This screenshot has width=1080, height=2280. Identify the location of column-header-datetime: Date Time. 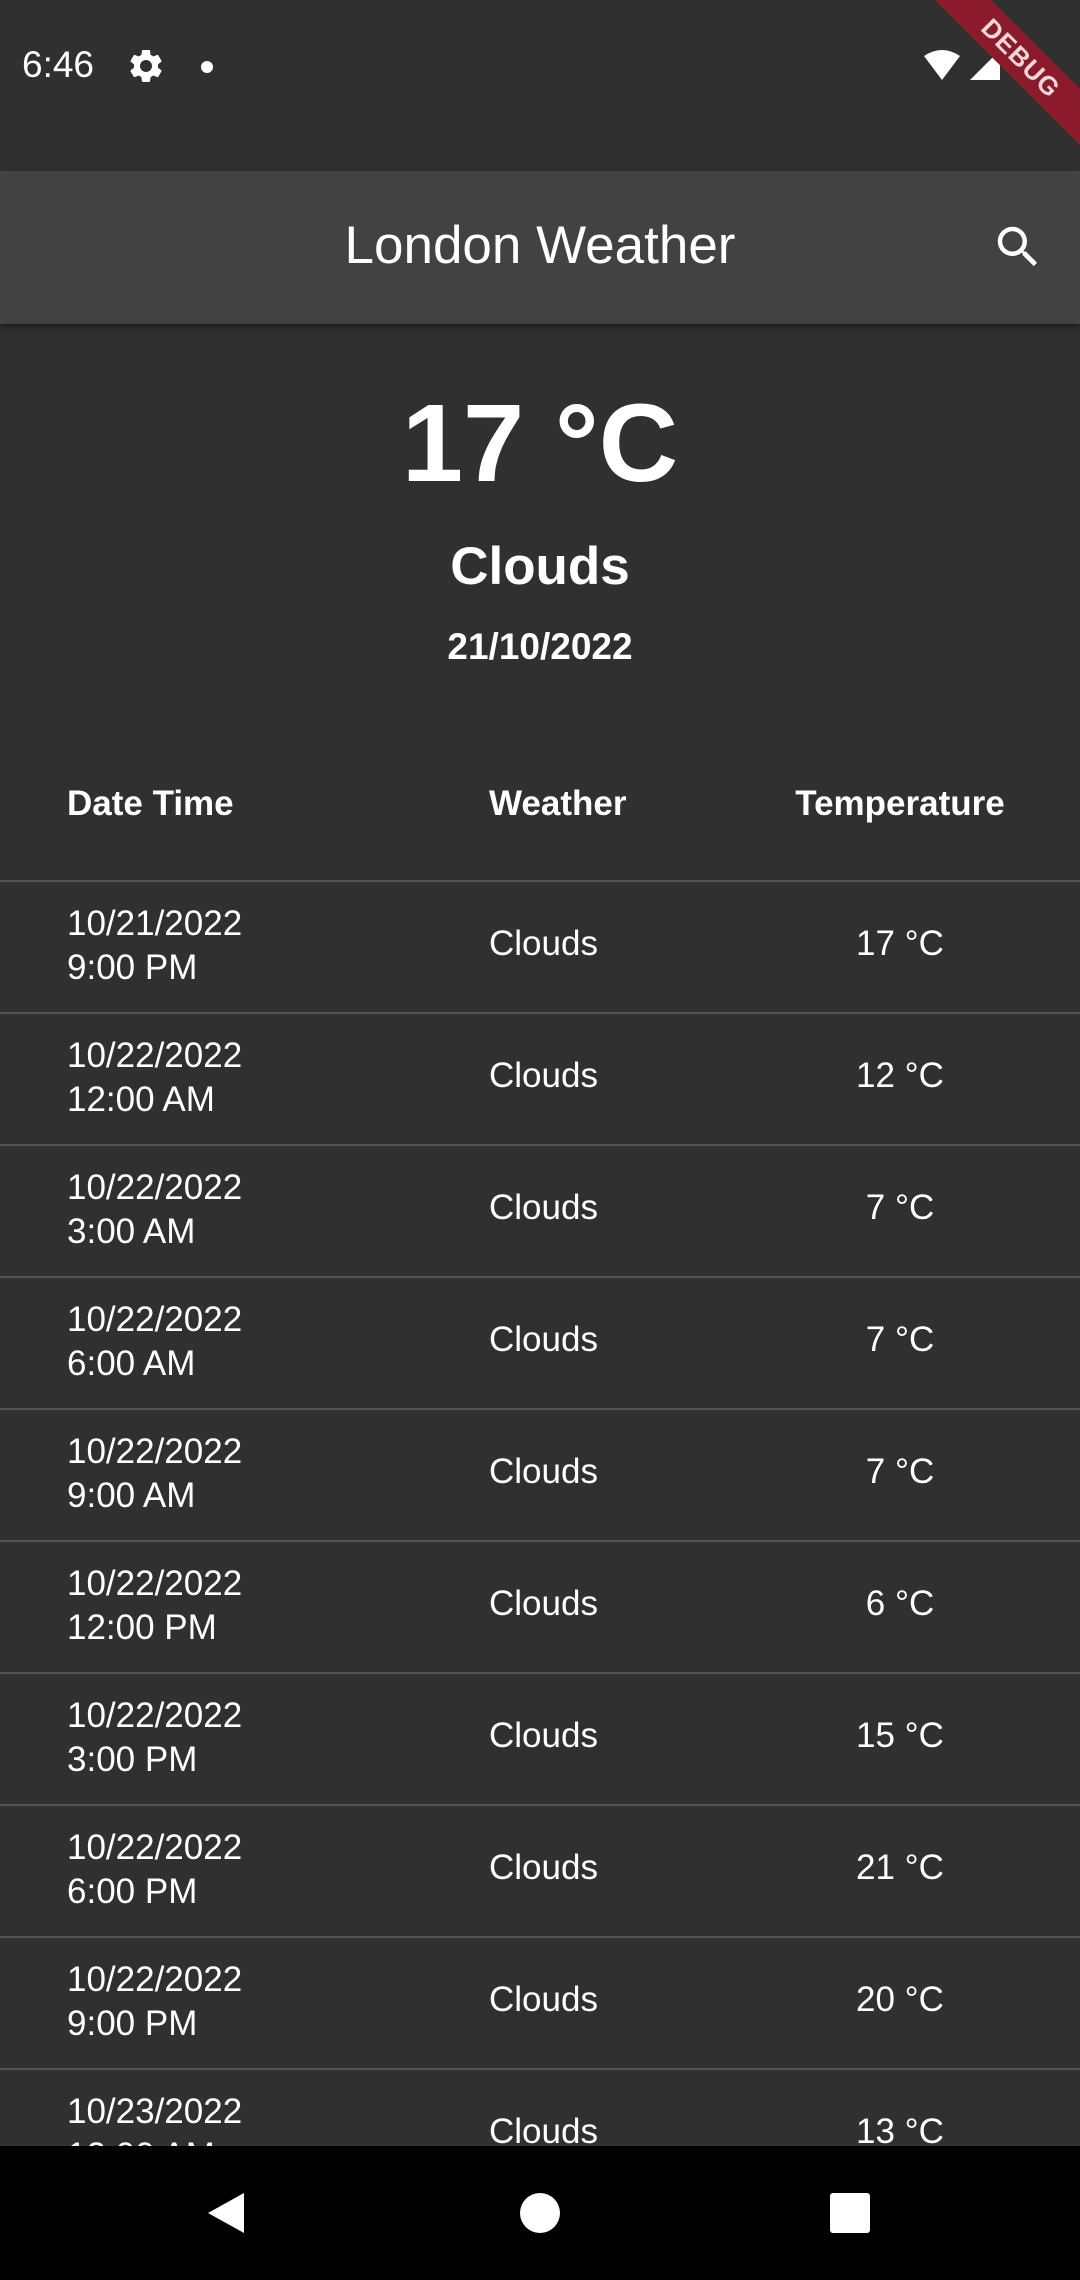
(150, 803).